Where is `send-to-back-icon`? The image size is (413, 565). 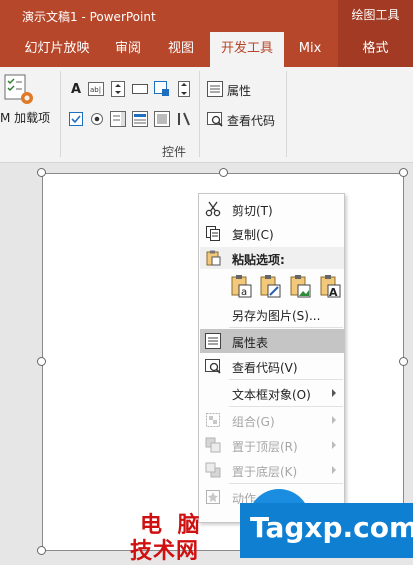 send-to-back-icon is located at coordinates (213, 470).